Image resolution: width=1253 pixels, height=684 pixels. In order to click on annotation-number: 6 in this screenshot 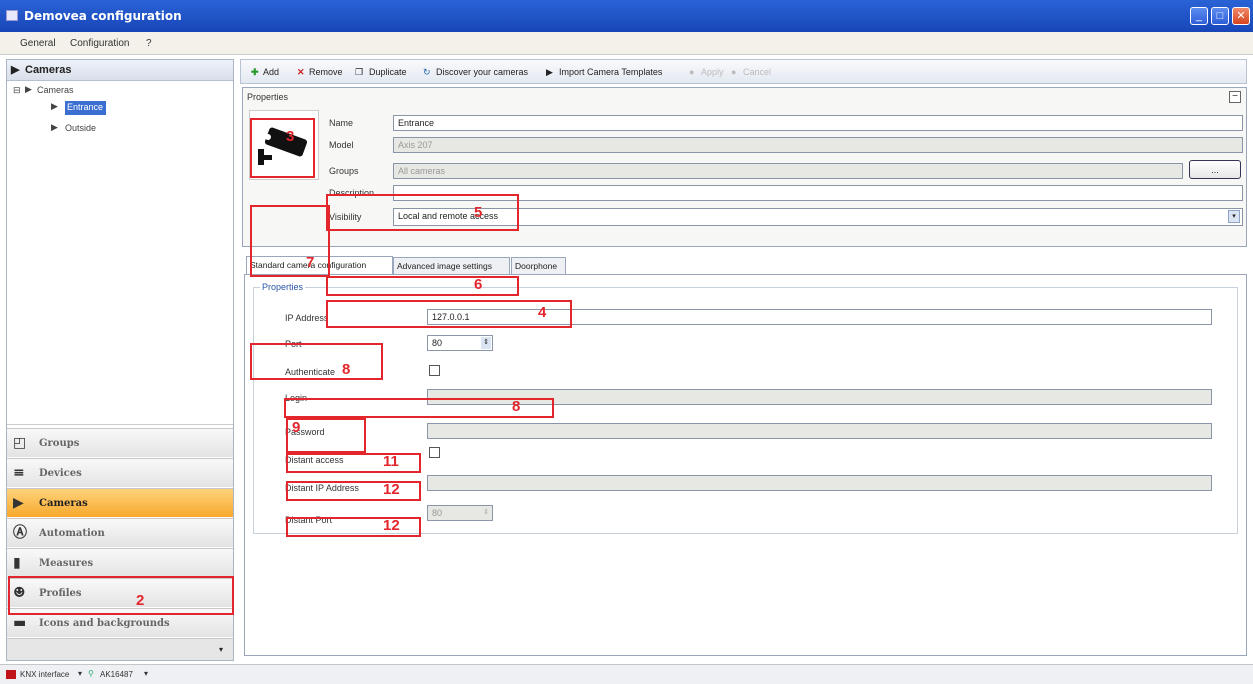, I will do `click(478, 284)`.